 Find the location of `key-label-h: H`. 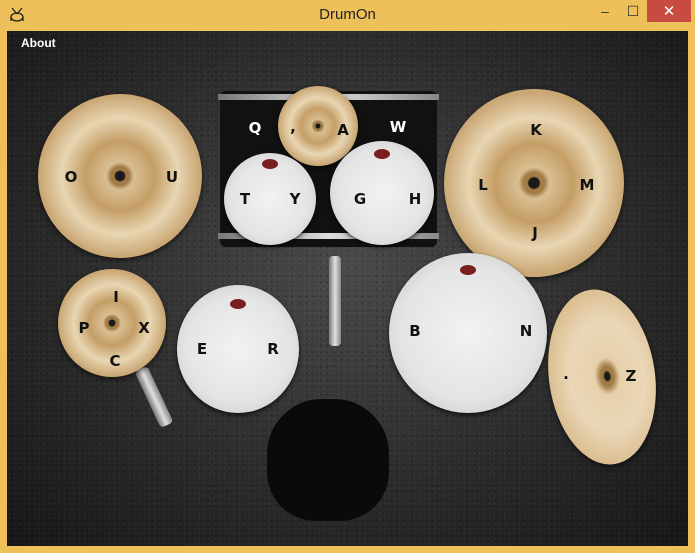

key-label-h: H is located at coordinates (415, 199).